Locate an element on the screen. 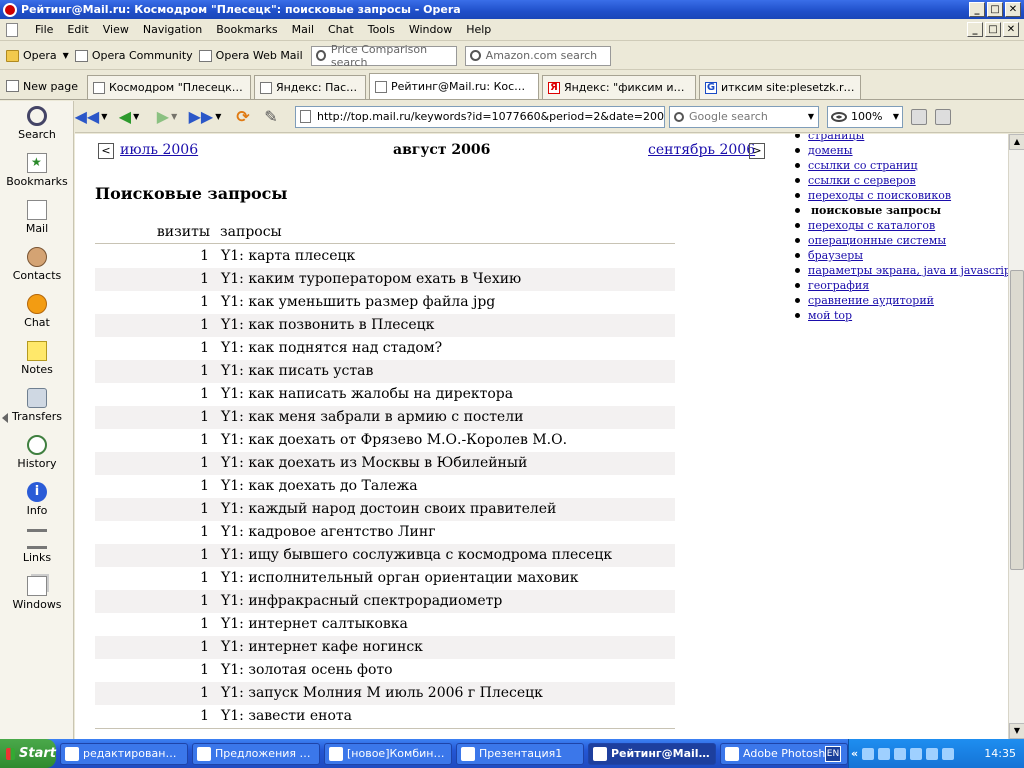  report-nav-link: браузеры is located at coordinates (835, 255).